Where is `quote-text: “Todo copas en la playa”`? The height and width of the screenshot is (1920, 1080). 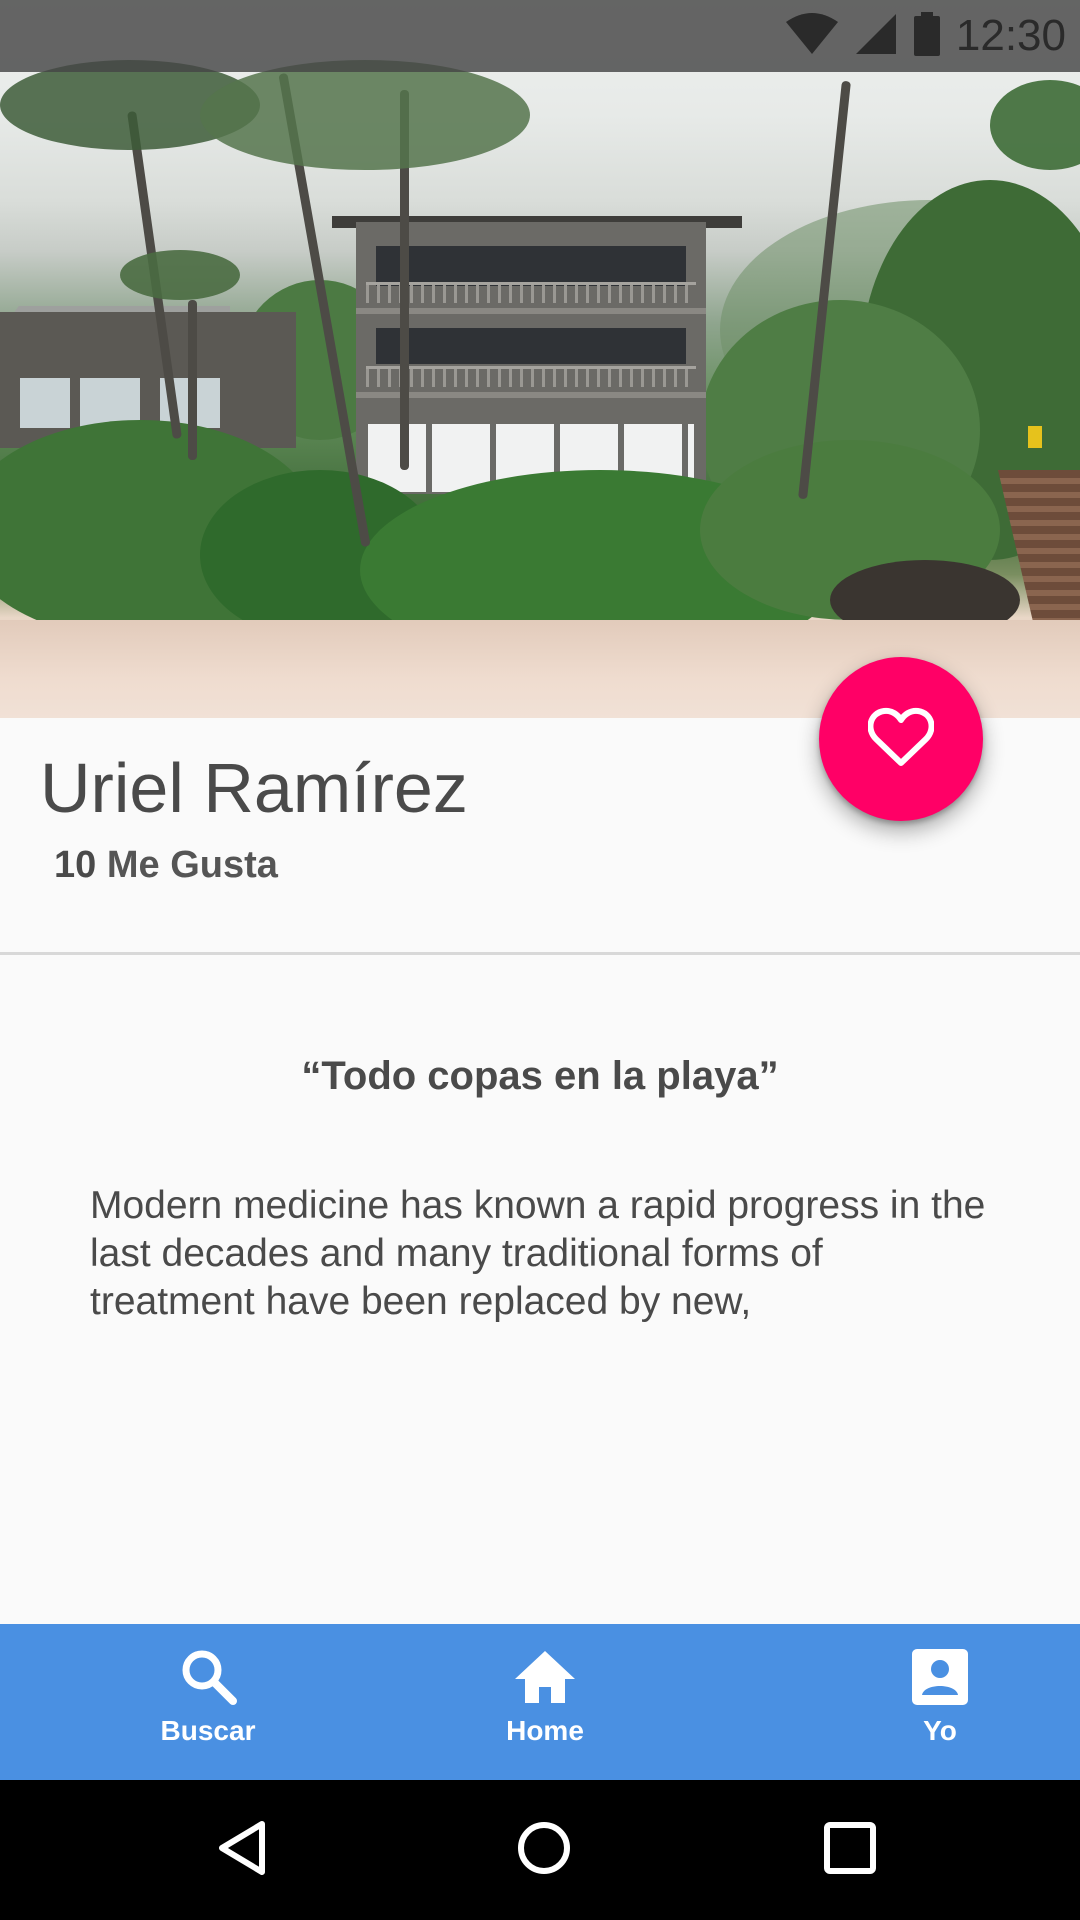
quote-text: “Todo copas en la playa” is located at coordinates (540, 1076).